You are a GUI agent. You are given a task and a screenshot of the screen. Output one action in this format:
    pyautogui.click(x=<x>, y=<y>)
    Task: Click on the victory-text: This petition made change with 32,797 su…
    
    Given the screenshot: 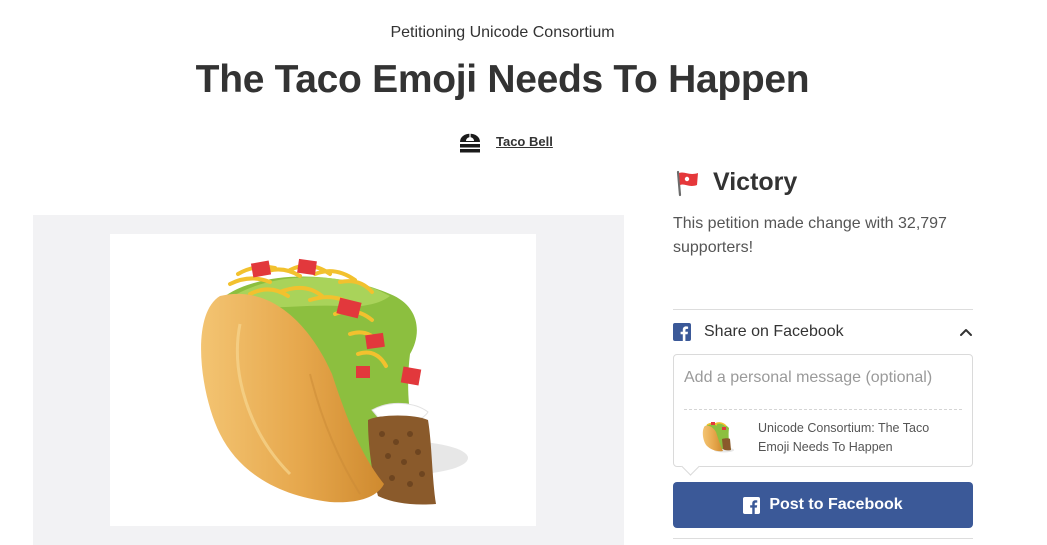 What is the action you would take?
    pyautogui.click(x=810, y=235)
    